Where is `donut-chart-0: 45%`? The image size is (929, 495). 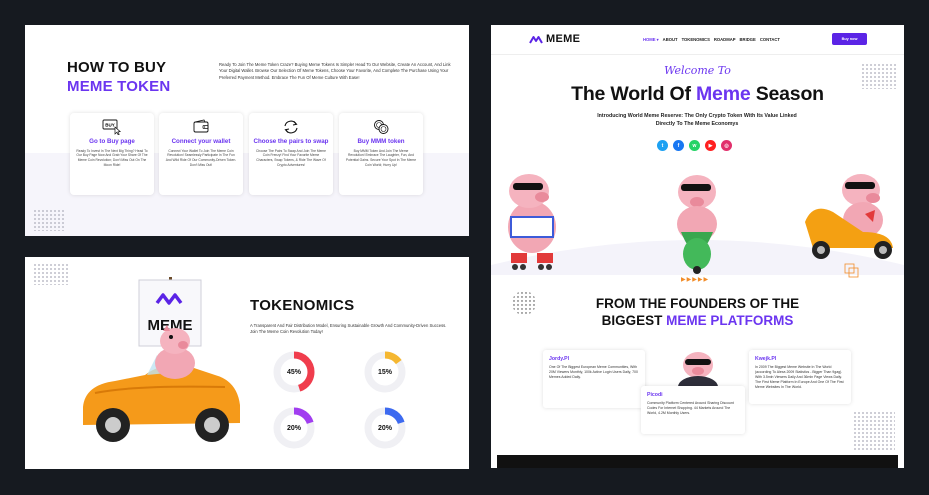 donut-chart-0: 45% is located at coordinates (294, 372).